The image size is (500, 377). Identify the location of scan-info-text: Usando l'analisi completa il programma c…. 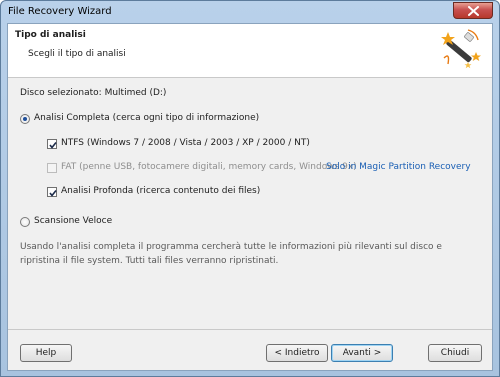
(231, 254).